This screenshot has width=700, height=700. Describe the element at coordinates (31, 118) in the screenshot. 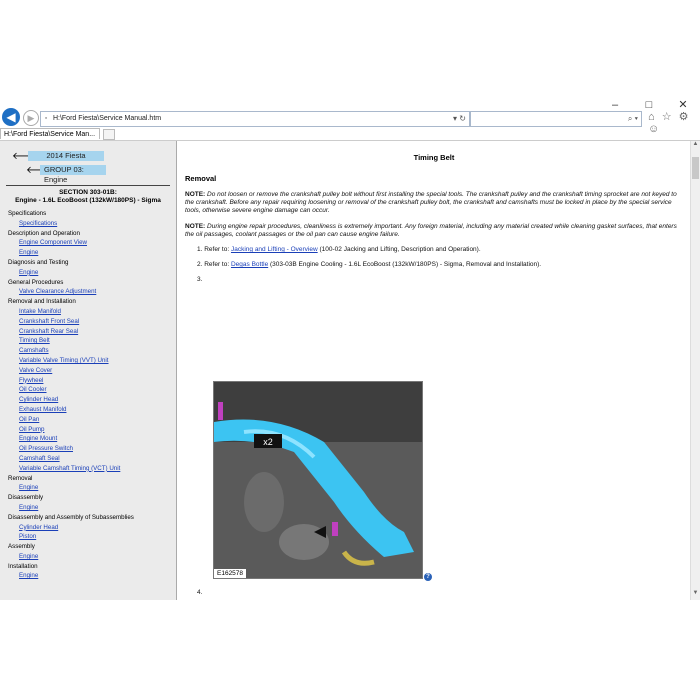

I see `forward-arrow-icon: ▶` at that location.